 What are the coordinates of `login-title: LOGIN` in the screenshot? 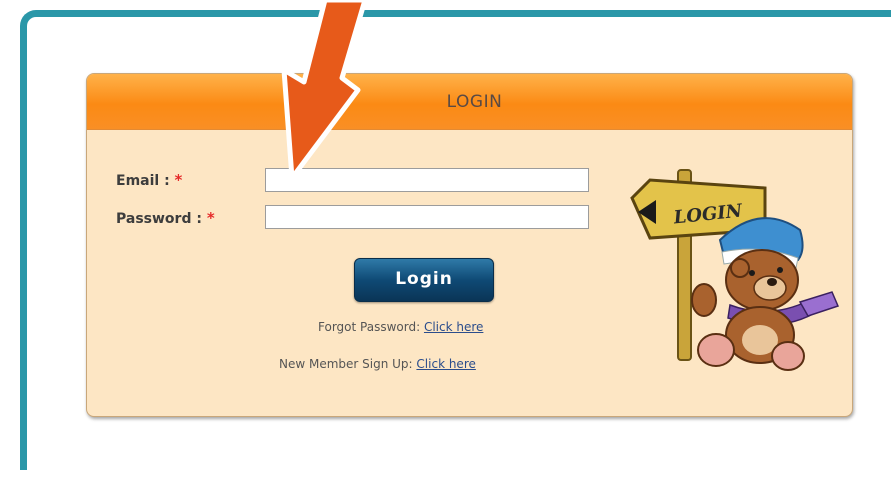 It's located at (469, 102).